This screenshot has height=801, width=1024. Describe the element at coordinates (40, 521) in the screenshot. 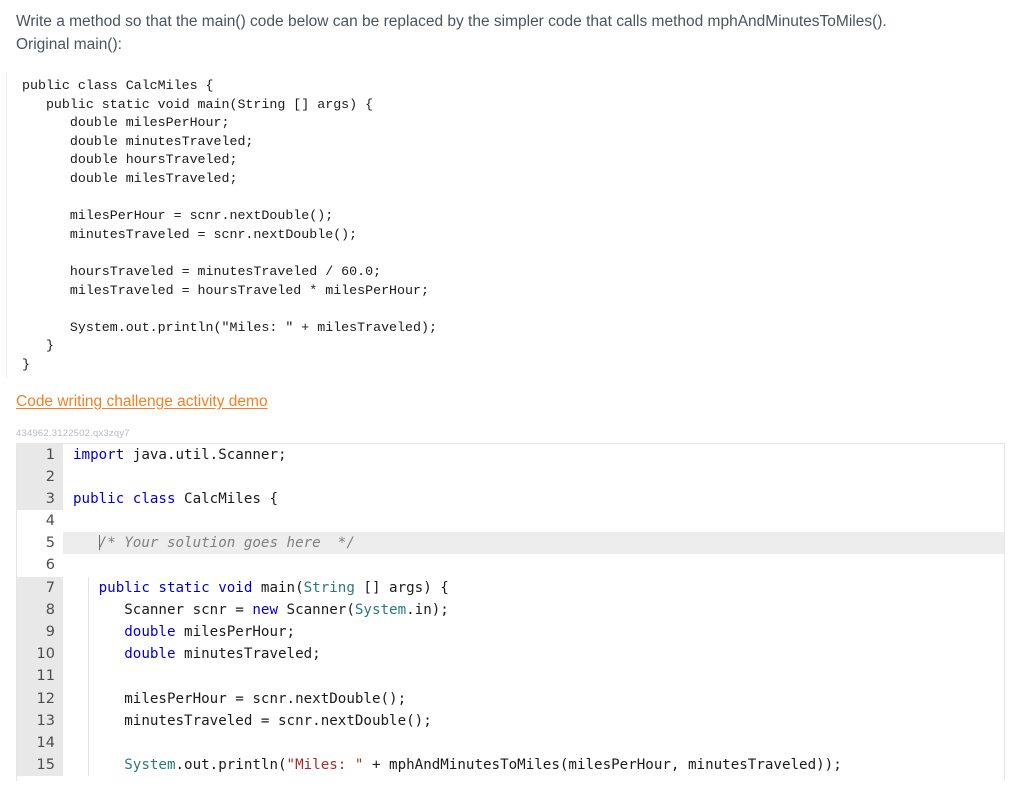

I see `line-number-4: 4` at that location.